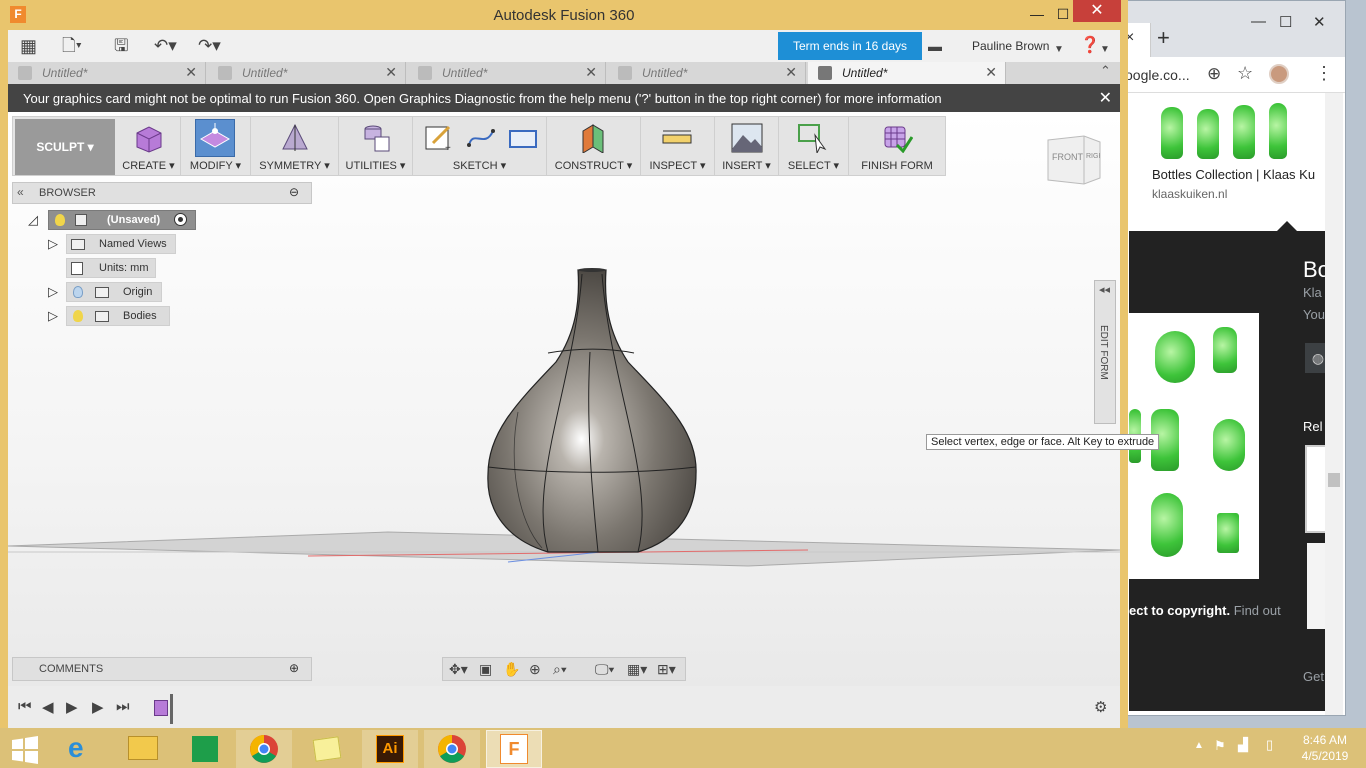 The image size is (1366, 768). Describe the element at coordinates (142, 749) in the screenshot. I see `taskbar-file-explorer` at that location.